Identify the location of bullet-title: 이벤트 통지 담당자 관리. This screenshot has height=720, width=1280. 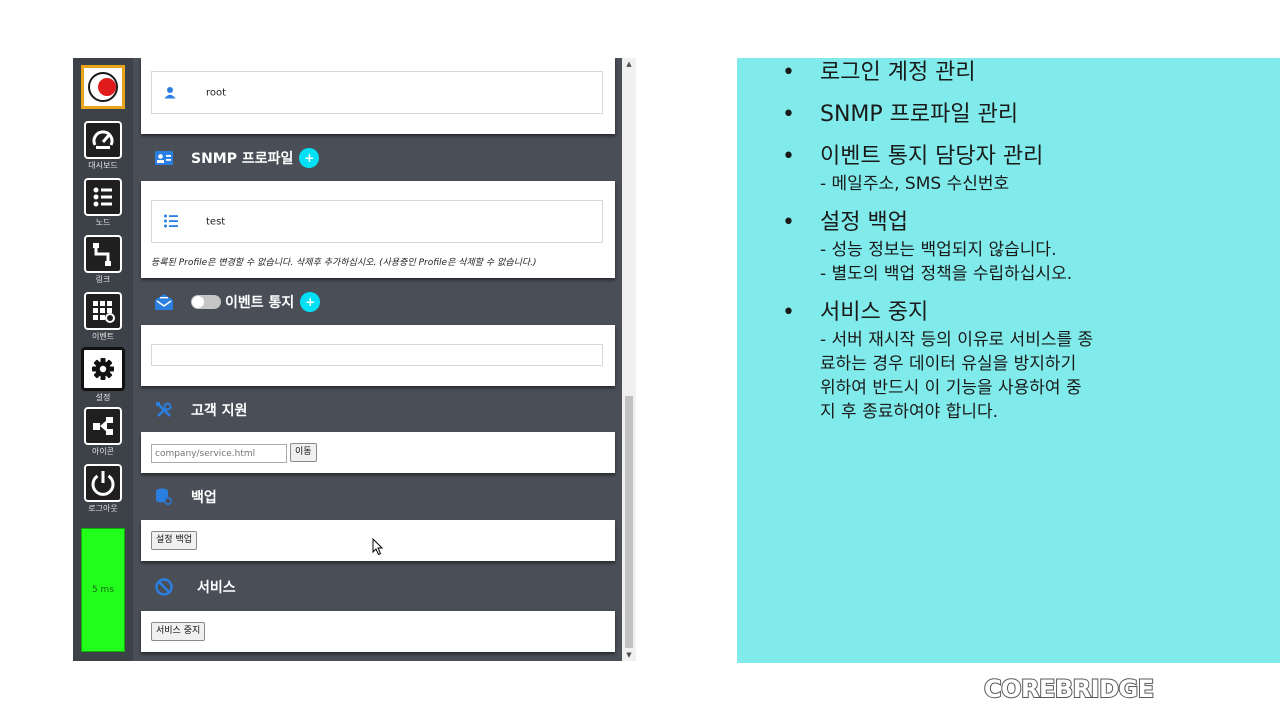
(932, 156).